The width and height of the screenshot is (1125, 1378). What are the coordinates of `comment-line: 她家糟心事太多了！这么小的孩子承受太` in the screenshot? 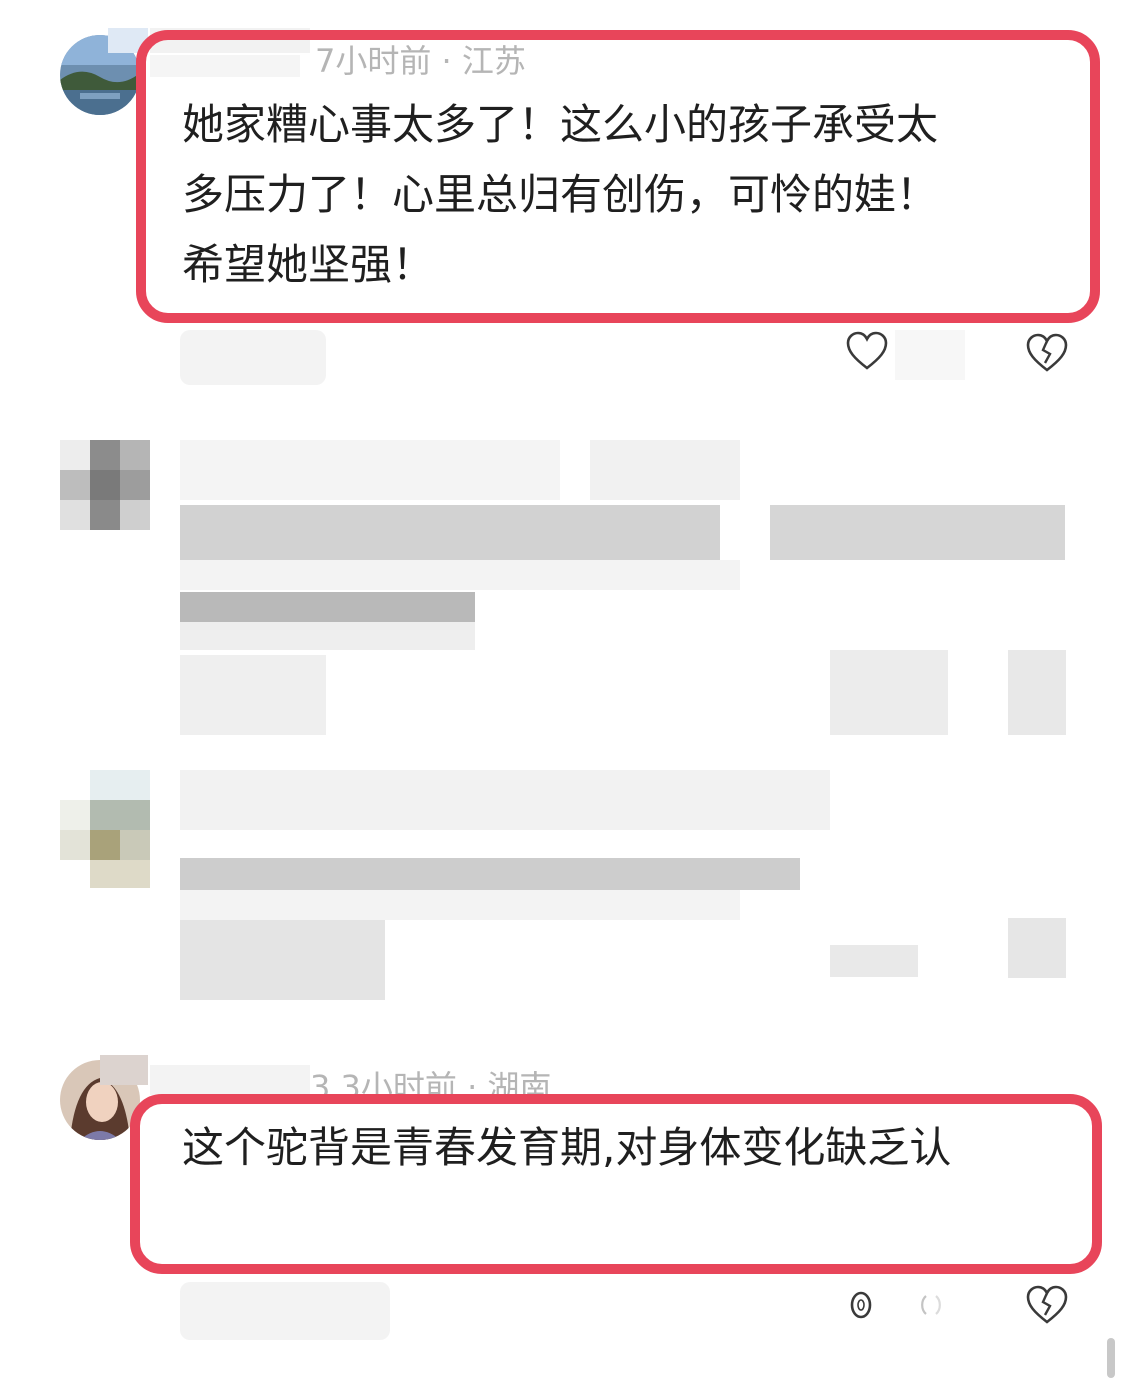 It's located at (560, 124).